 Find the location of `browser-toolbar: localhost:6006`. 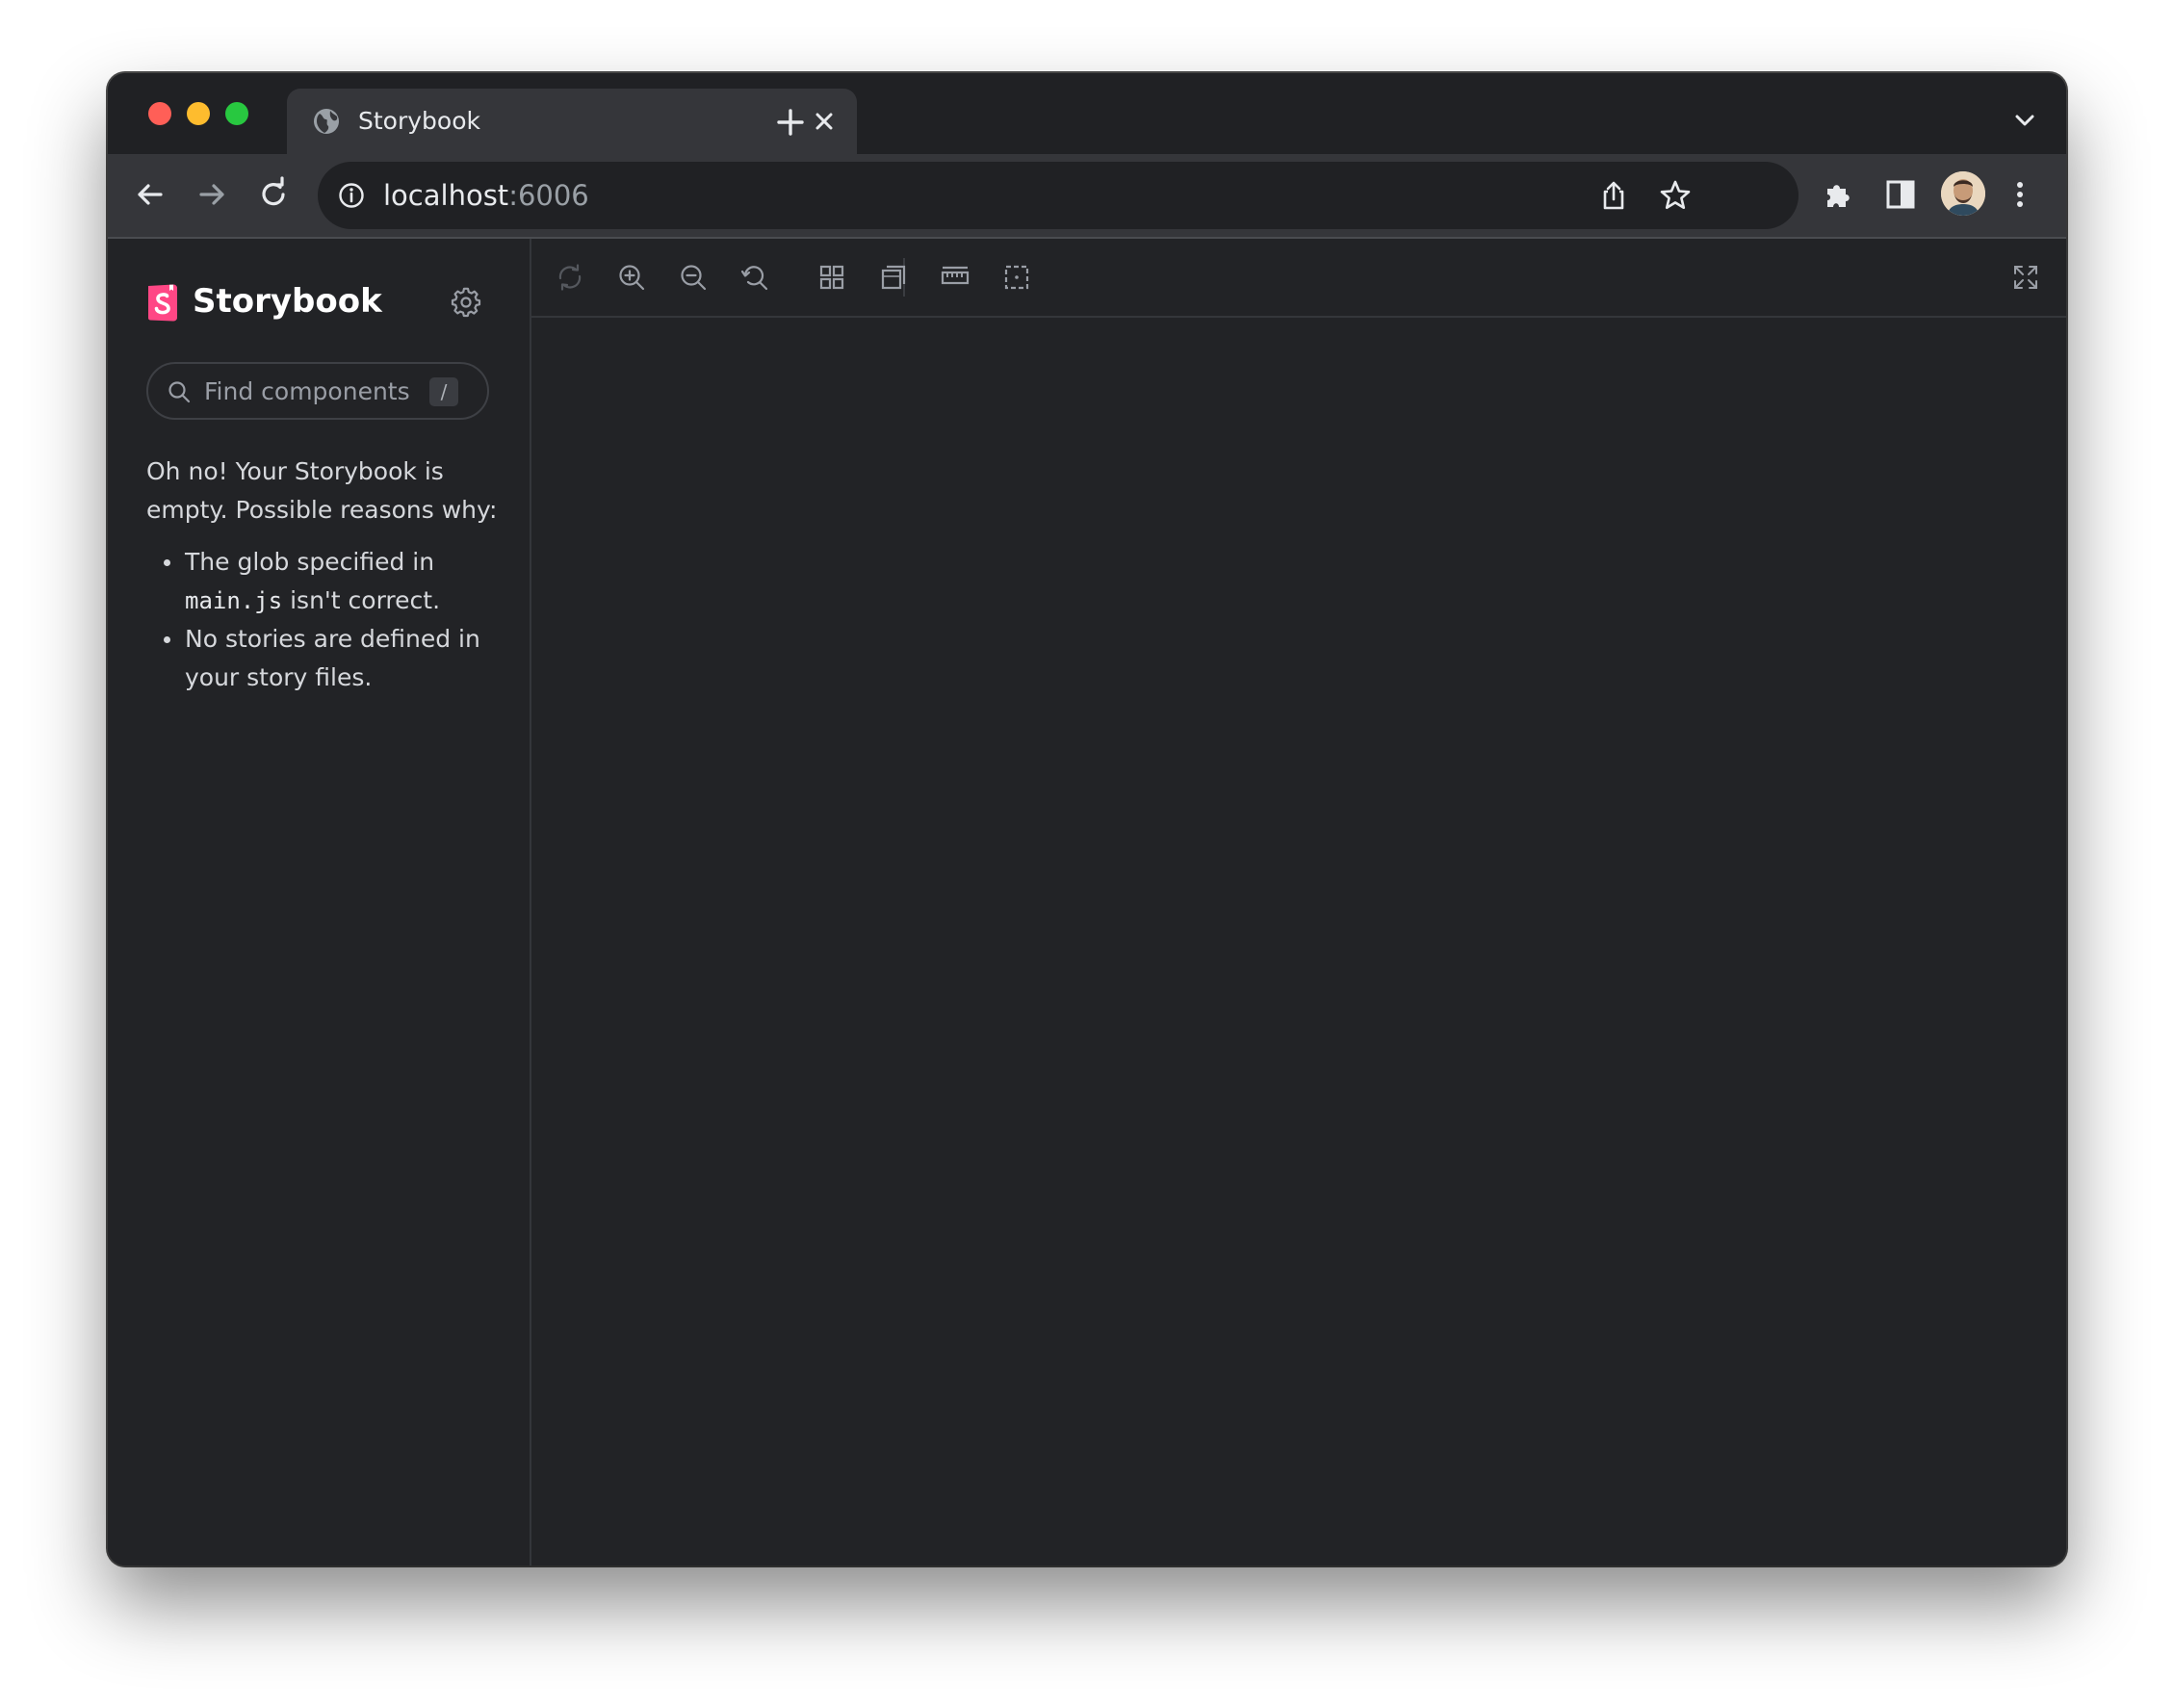

browser-toolbar: localhost:6006 is located at coordinates (1087, 196).